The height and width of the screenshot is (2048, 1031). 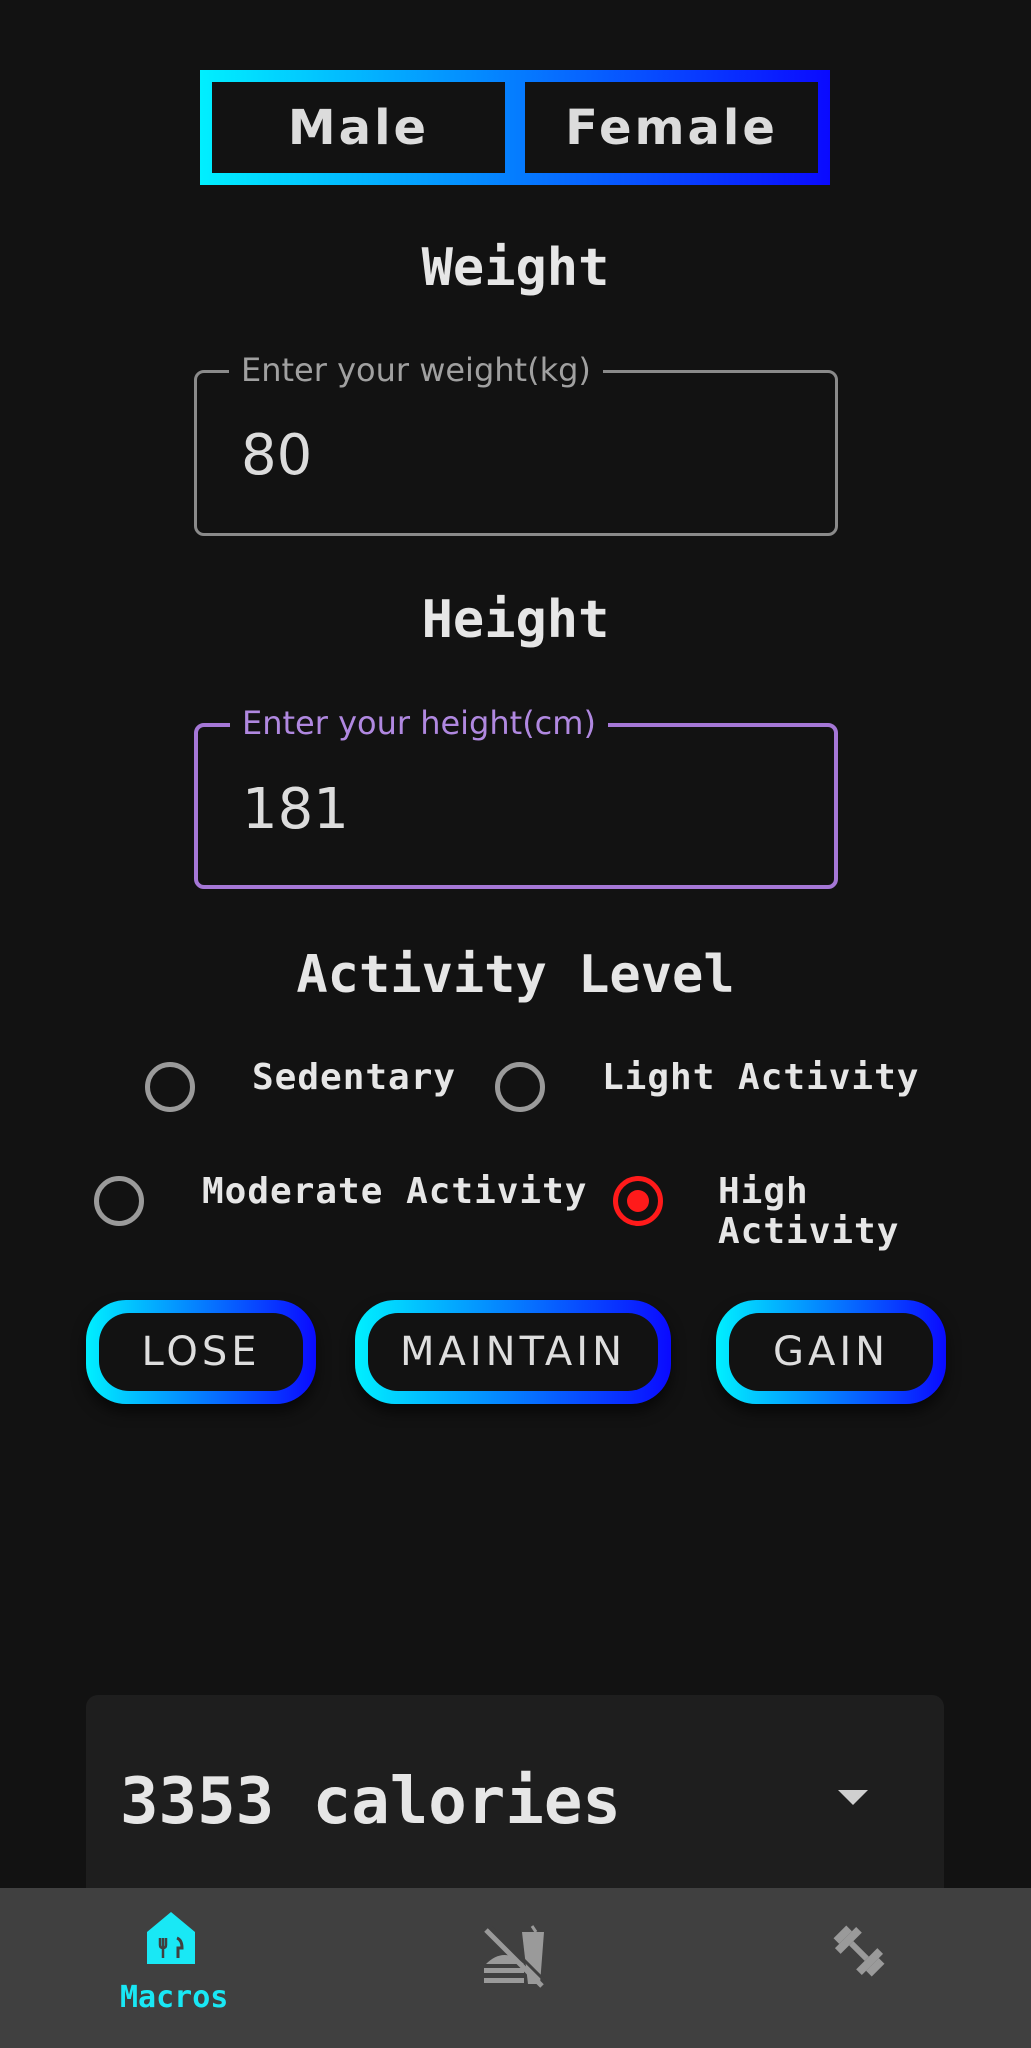 What do you see at coordinates (370, 1802) in the screenshot?
I see `calorie-result: 3353 calories` at bounding box center [370, 1802].